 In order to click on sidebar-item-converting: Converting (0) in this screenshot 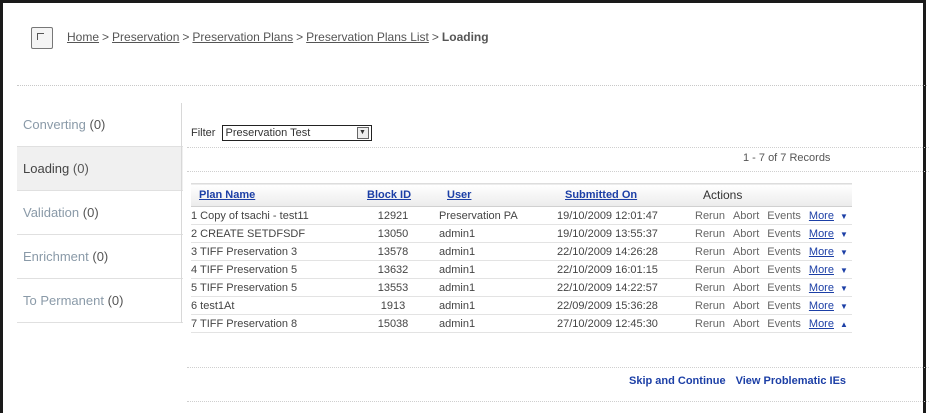, I will do `click(100, 125)`.